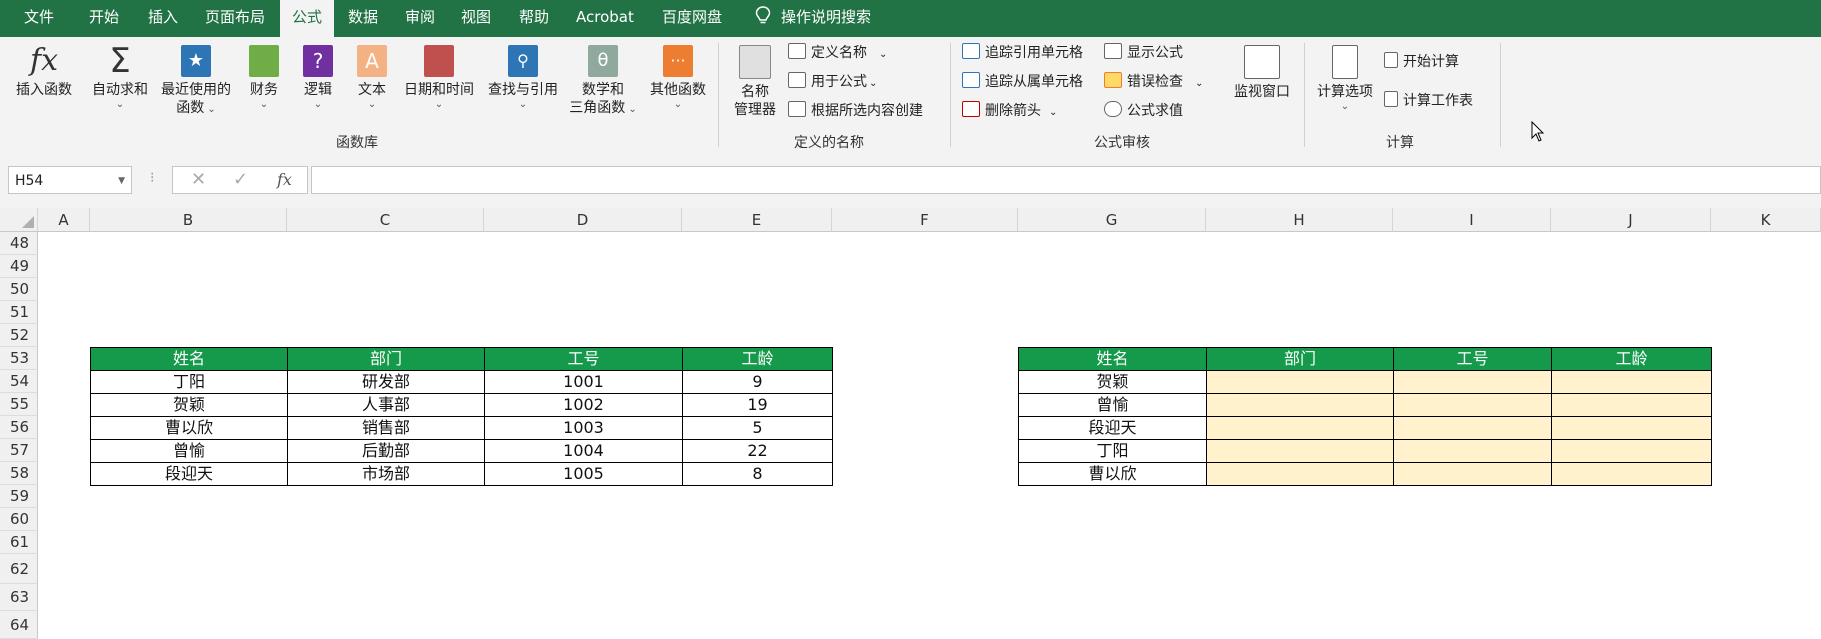 Image resolution: width=1821 pixels, height=639 pixels. Describe the element at coordinates (19, 450) in the screenshot. I see `row-header-57: 57` at that location.